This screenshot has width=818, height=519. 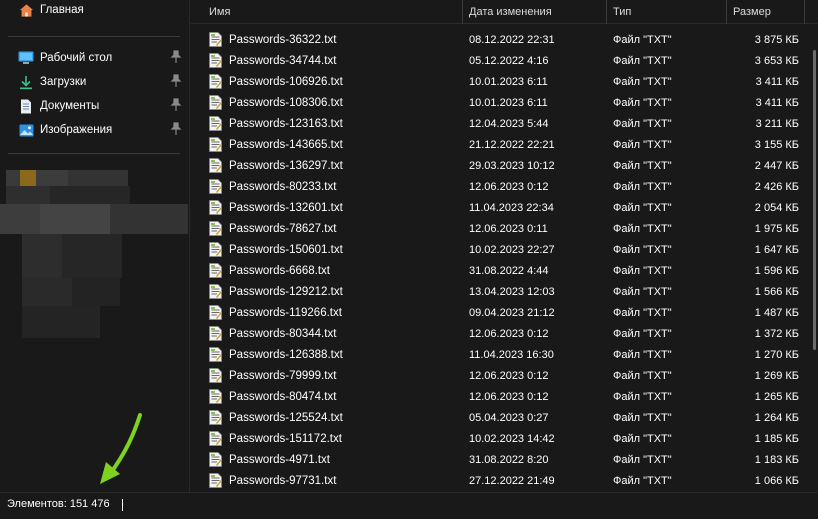 I want to click on vertical-scrollbar, so click(x=813, y=258).